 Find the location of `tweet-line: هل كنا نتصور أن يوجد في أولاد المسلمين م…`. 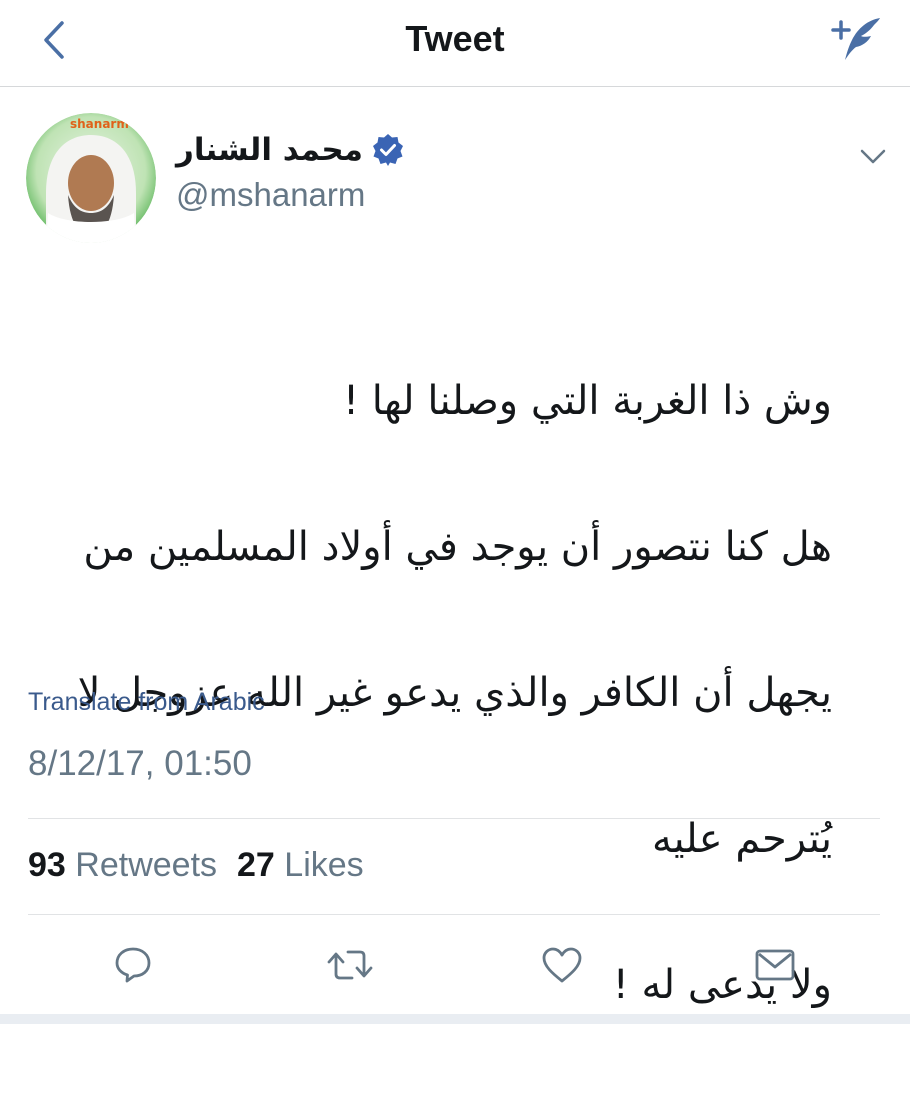

tweet-line: هل كنا نتصور أن يوجد في أولاد المسلمين م… is located at coordinates (457, 547).